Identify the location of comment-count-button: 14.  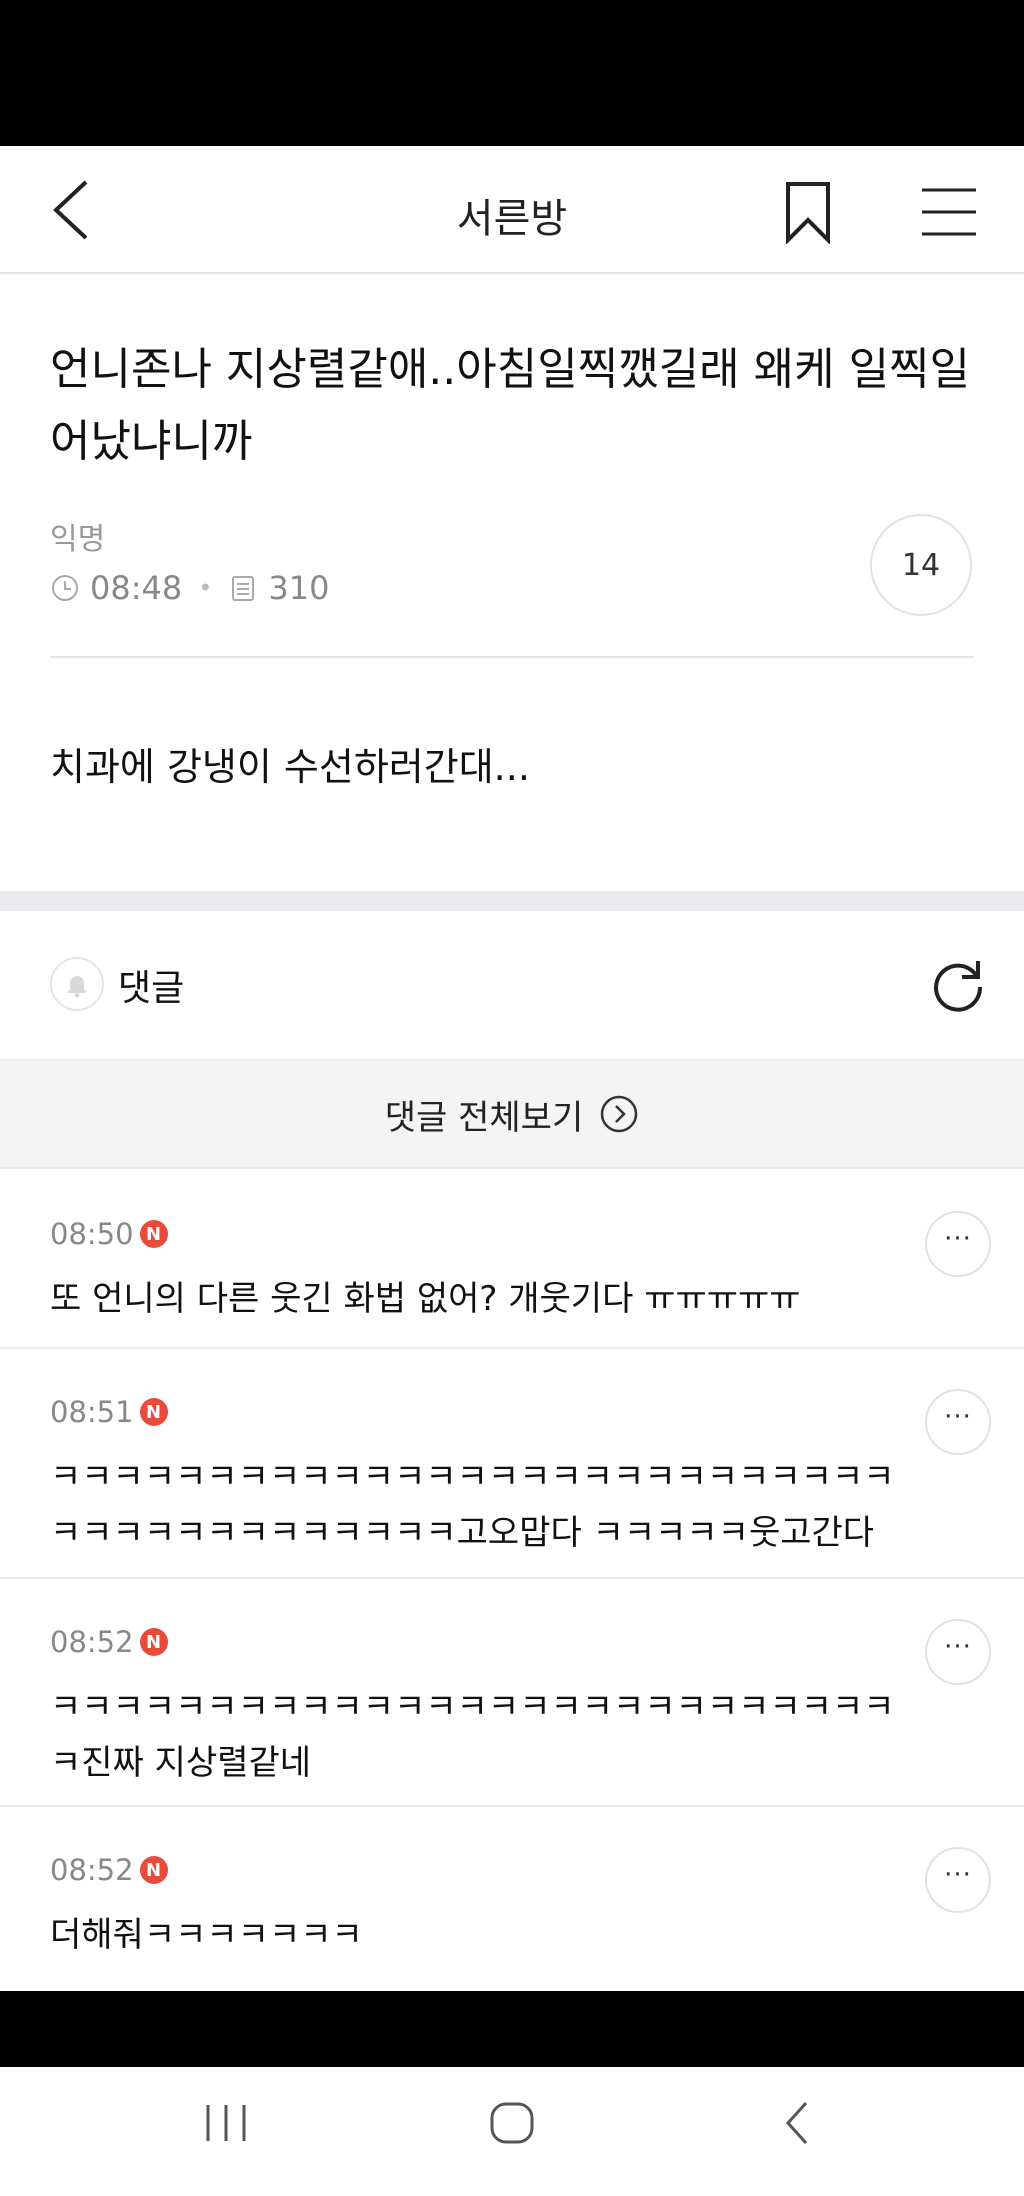
(921, 565).